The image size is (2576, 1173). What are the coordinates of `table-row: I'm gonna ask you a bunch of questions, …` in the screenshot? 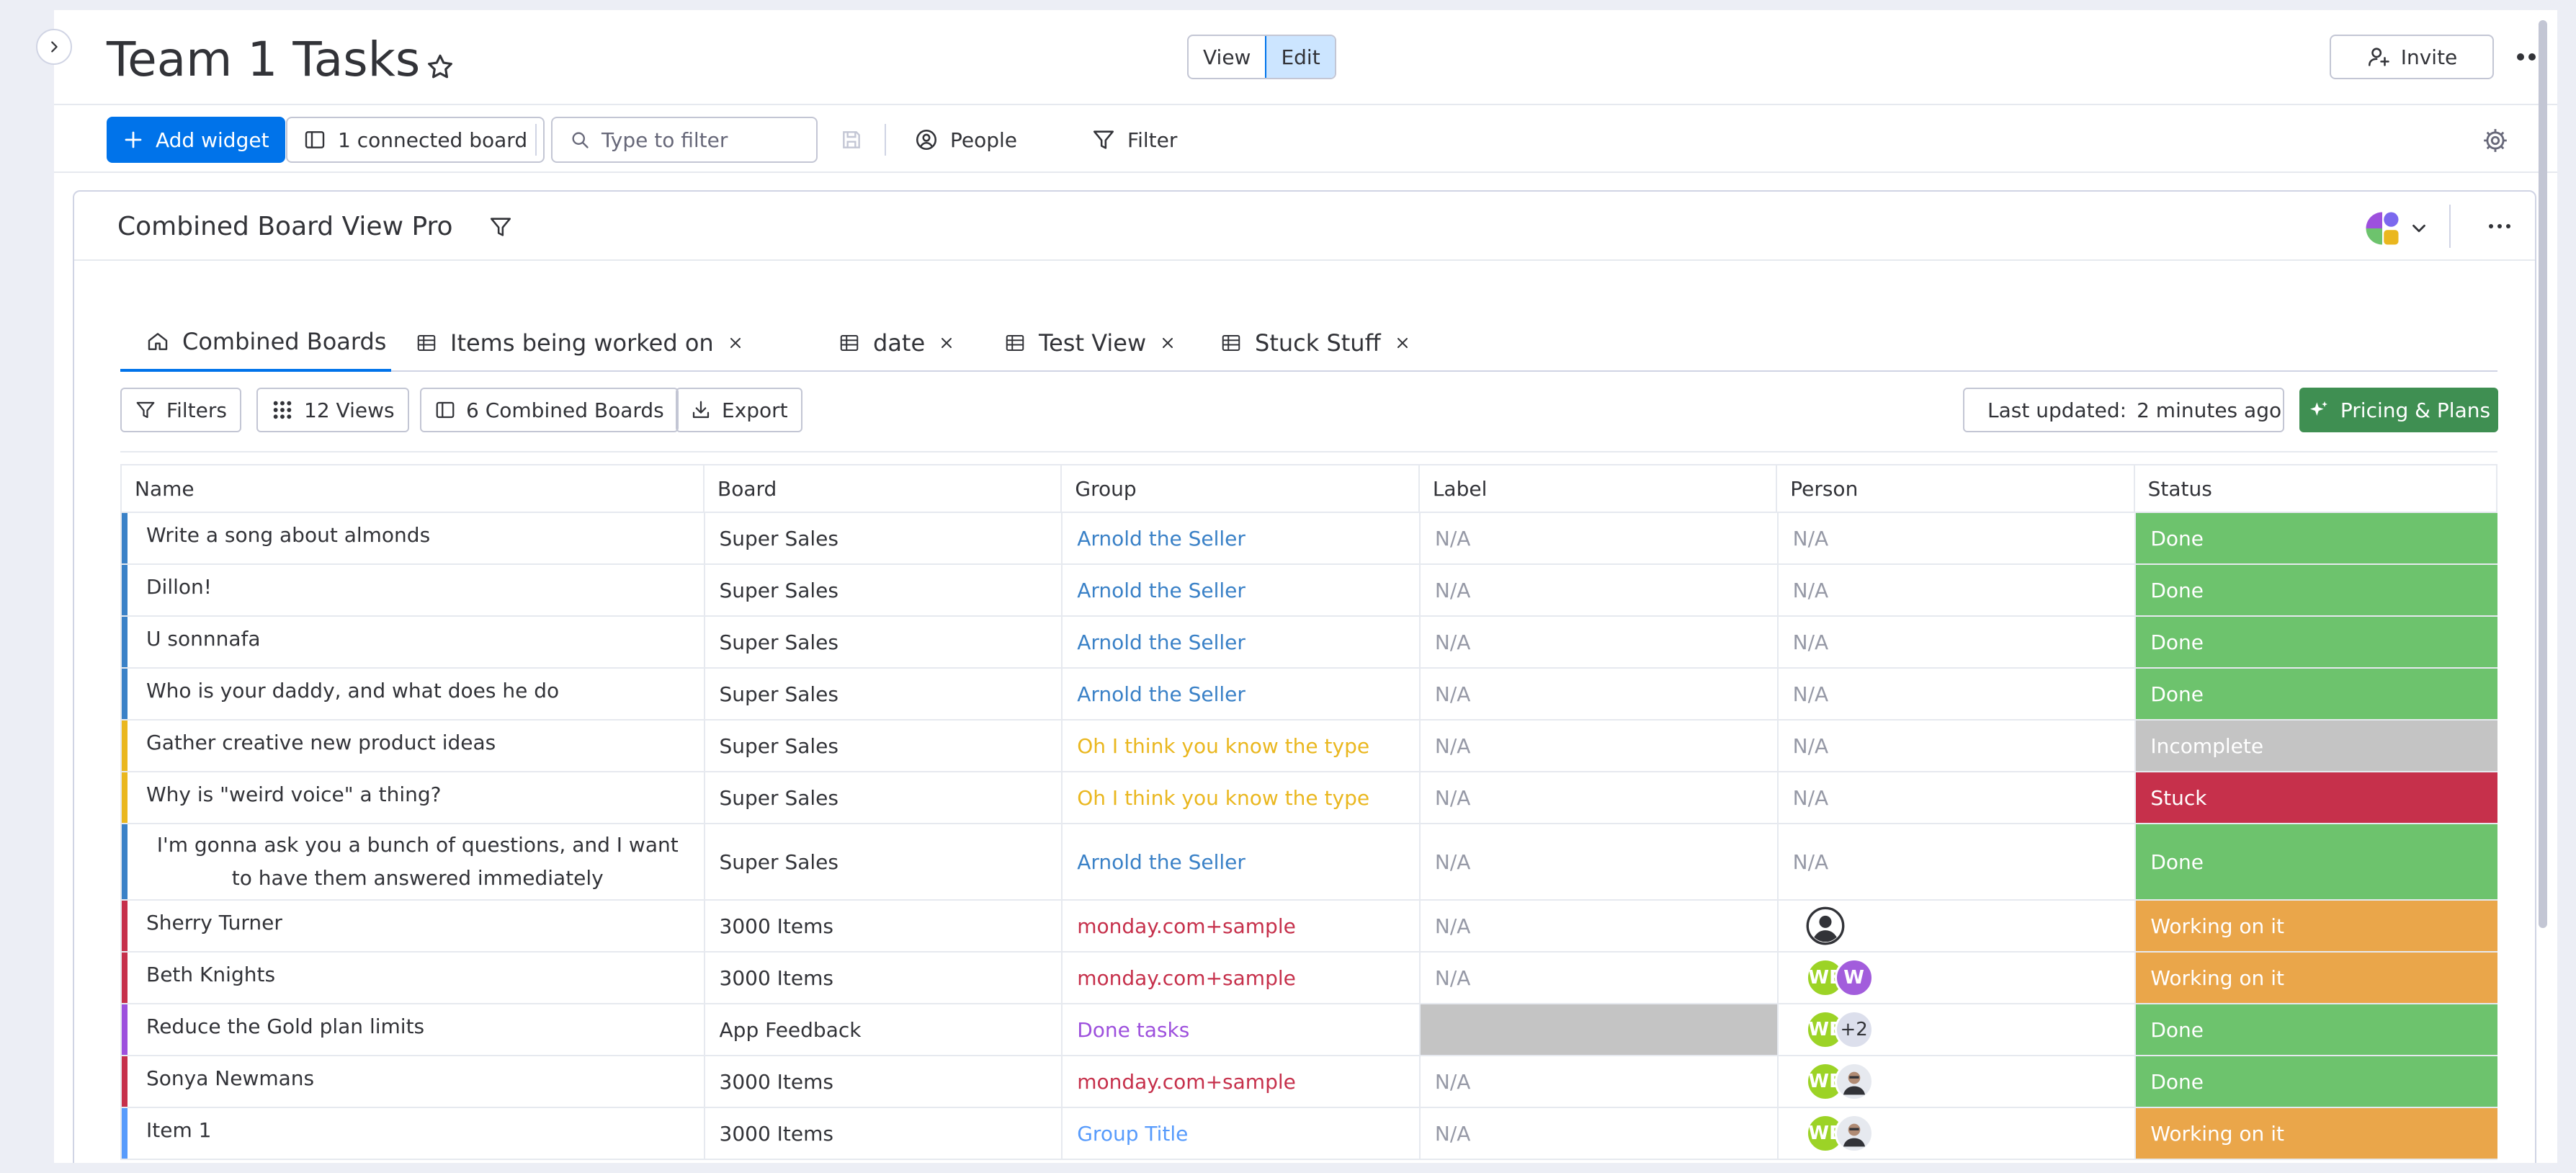 It's located at (1309, 862).